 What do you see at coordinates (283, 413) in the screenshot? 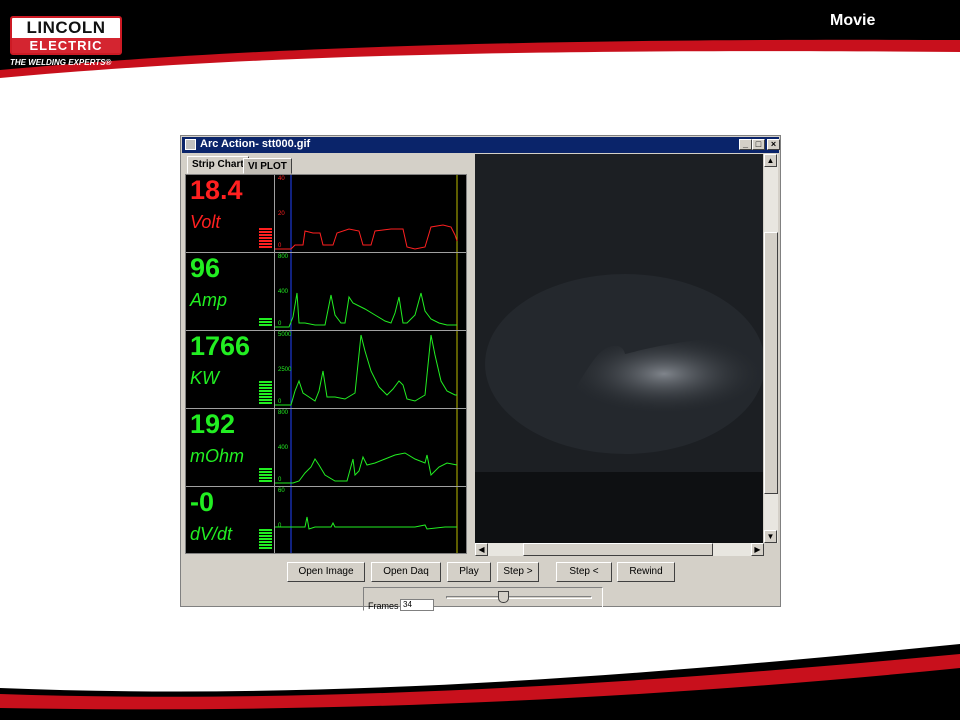
I see `mohm-scale-max: 800` at bounding box center [283, 413].